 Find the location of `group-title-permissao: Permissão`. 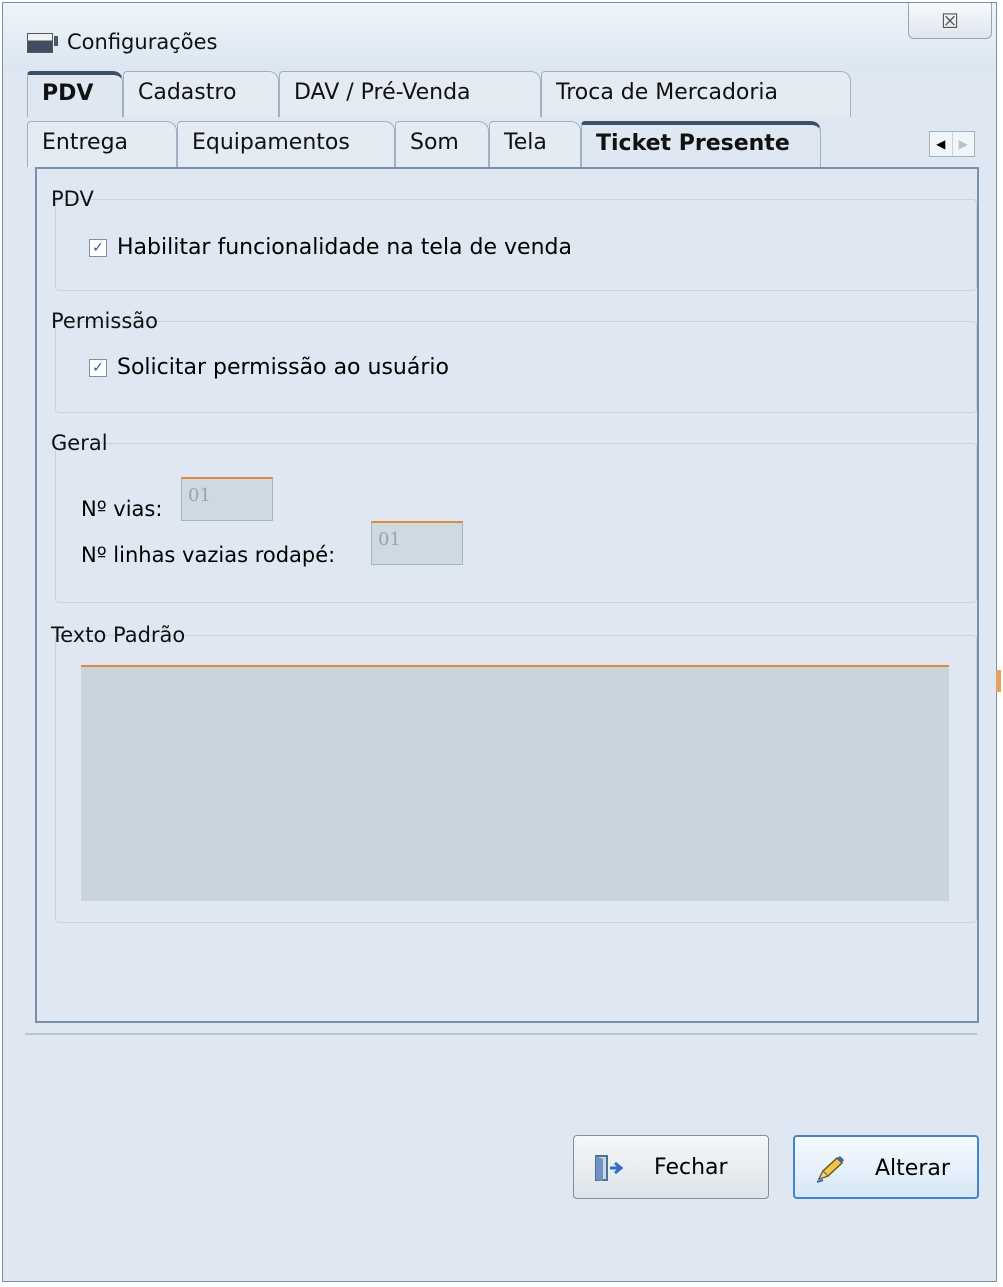

group-title-permissao: Permissão is located at coordinates (104, 321).